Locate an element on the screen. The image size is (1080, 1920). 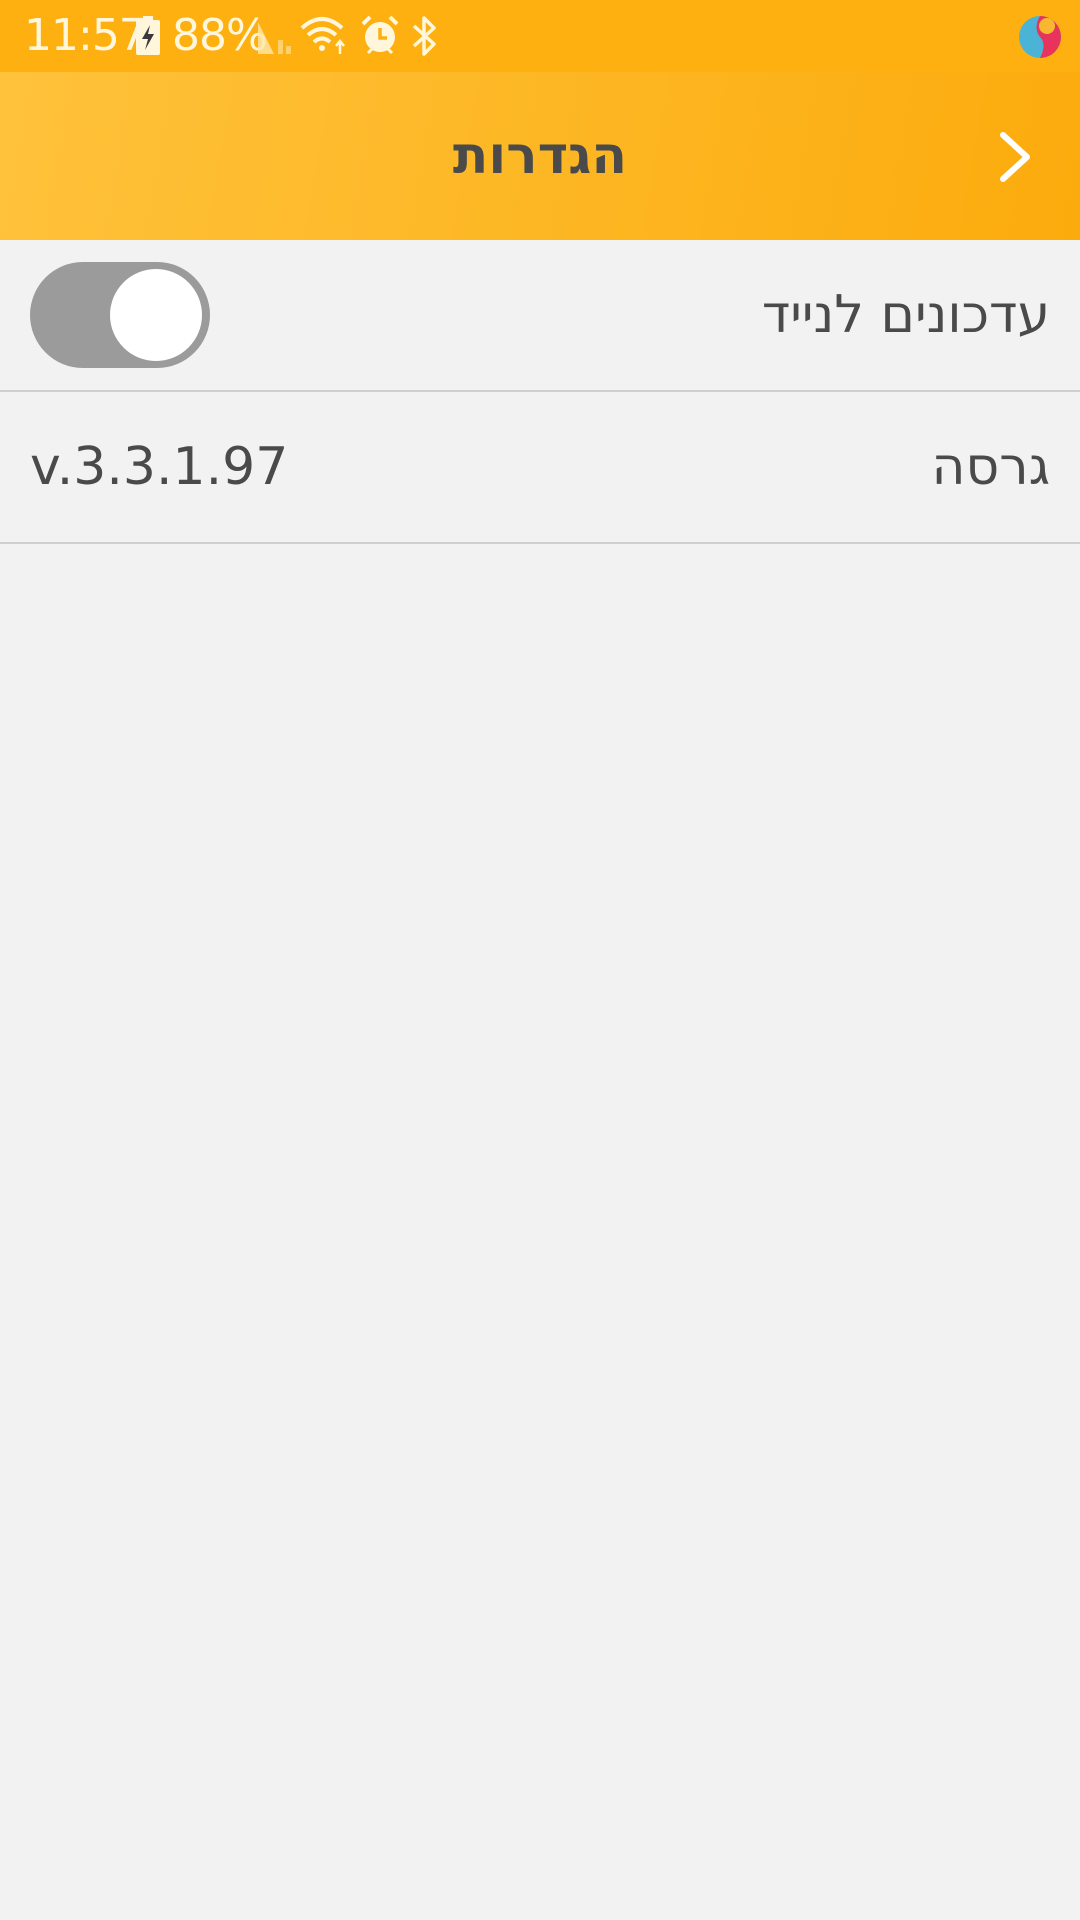
alarm-icon is located at coordinates (380, 35).